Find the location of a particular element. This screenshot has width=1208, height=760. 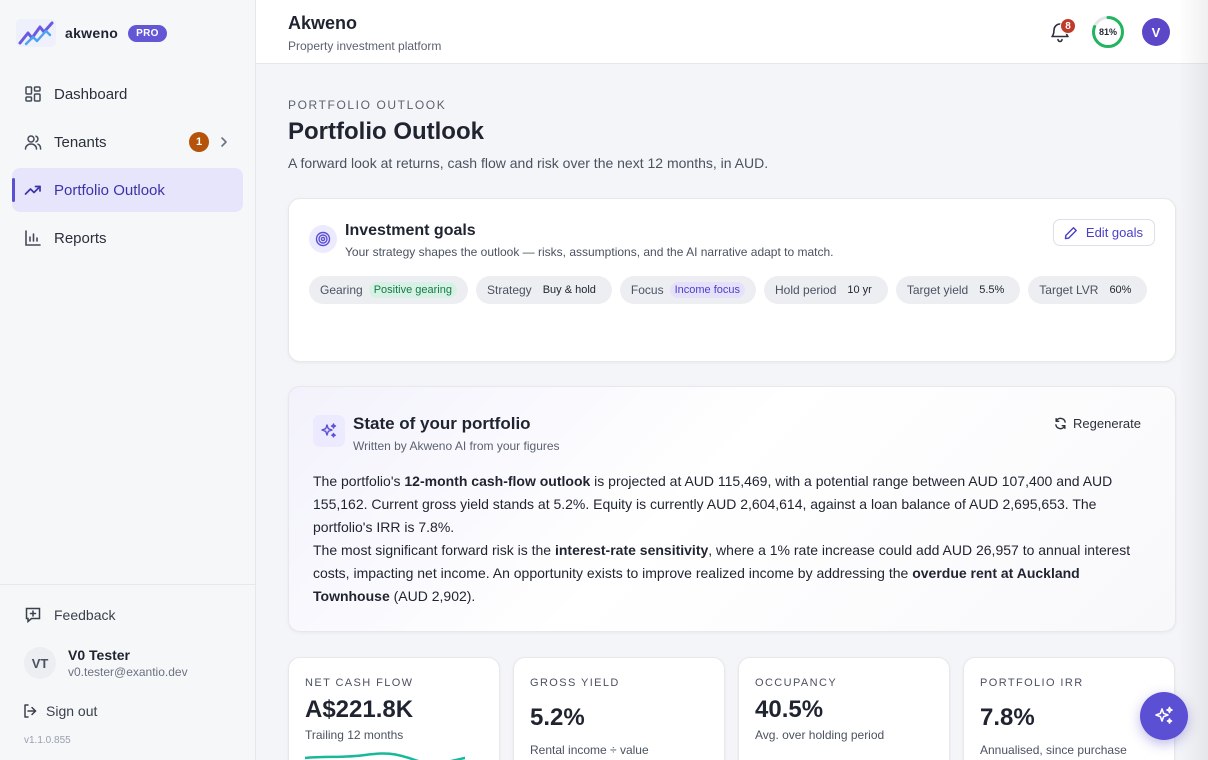

kpi-occupancy: OCCUPANCY 40.5% Avg. over holding period is located at coordinates (844, 708).